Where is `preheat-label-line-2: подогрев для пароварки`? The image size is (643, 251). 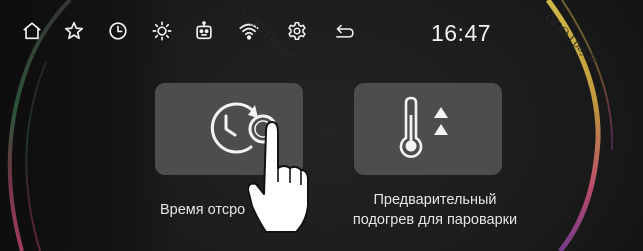 preheat-label-line-2: подогрев для пароварки is located at coordinates (435, 220).